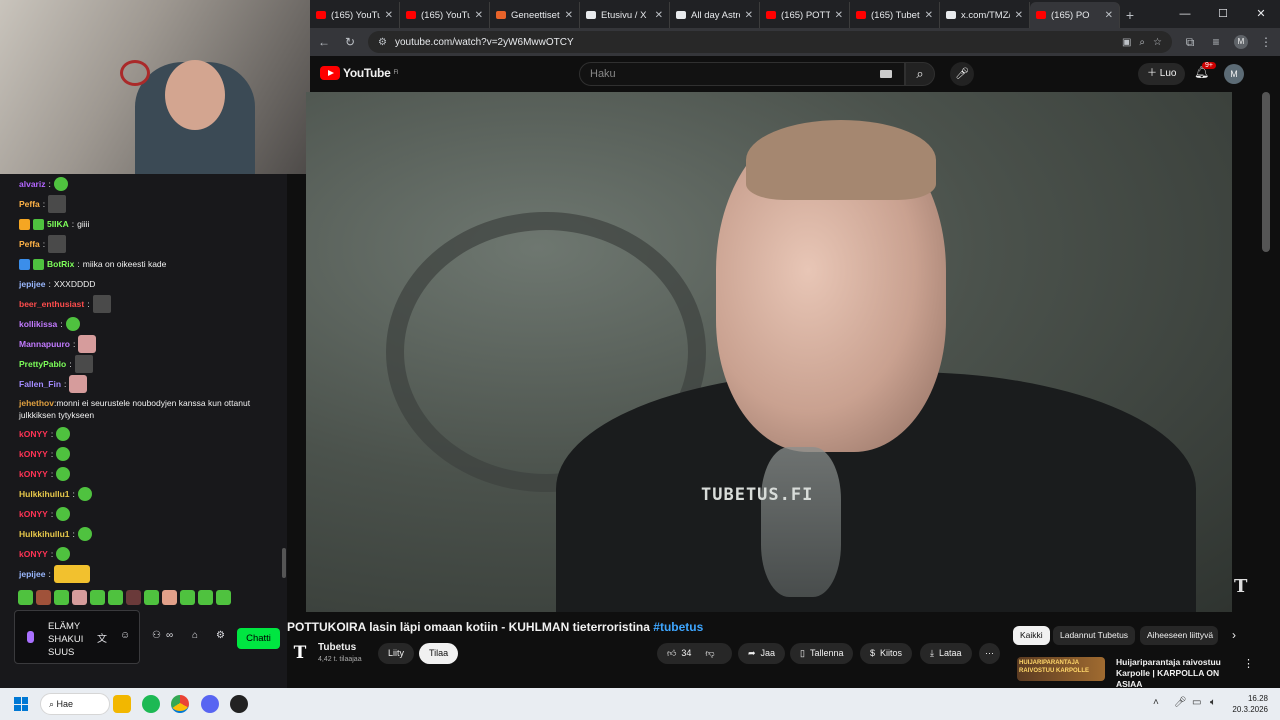 Image resolution: width=1280 pixels, height=720 pixels. I want to click on chat-username: BotRix, so click(60, 264).